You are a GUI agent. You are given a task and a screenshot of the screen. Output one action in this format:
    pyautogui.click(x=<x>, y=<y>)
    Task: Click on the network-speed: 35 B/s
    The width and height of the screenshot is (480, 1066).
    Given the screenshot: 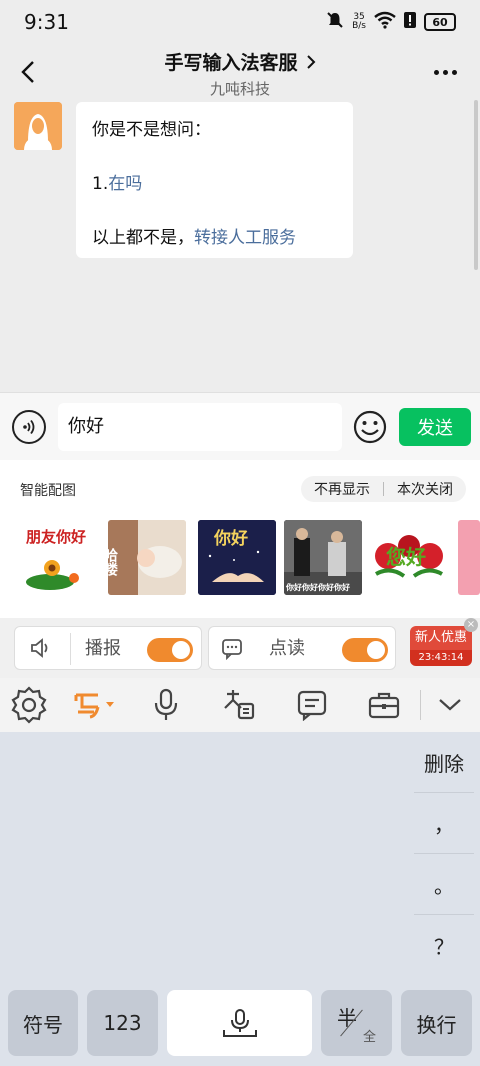 What is the action you would take?
    pyautogui.click(x=359, y=22)
    